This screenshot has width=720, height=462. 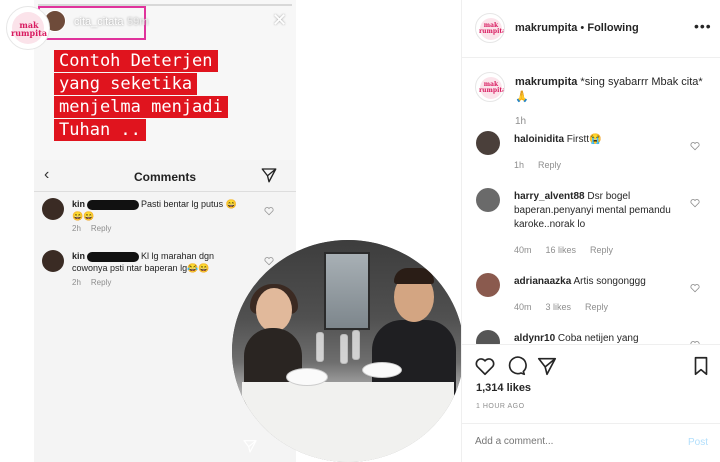 What do you see at coordinates (162, 210) in the screenshot?
I see `comment-text: kin Pasti bentar lg putus 😄 😄😄` at bounding box center [162, 210].